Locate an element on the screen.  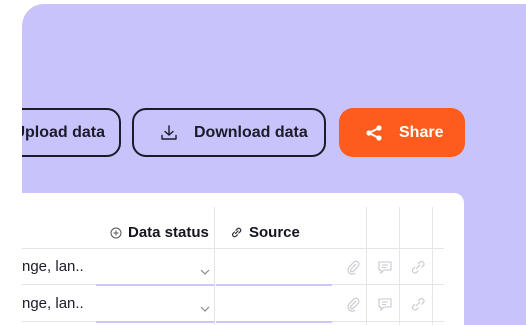
column-header-label: Data status is located at coordinates (168, 232).